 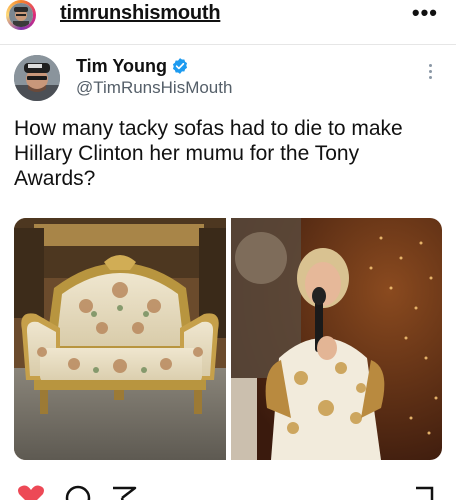 What do you see at coordinates (37, 78) in the screenshot?
I see `tweet-avatar` at bounding box center [37, 78].